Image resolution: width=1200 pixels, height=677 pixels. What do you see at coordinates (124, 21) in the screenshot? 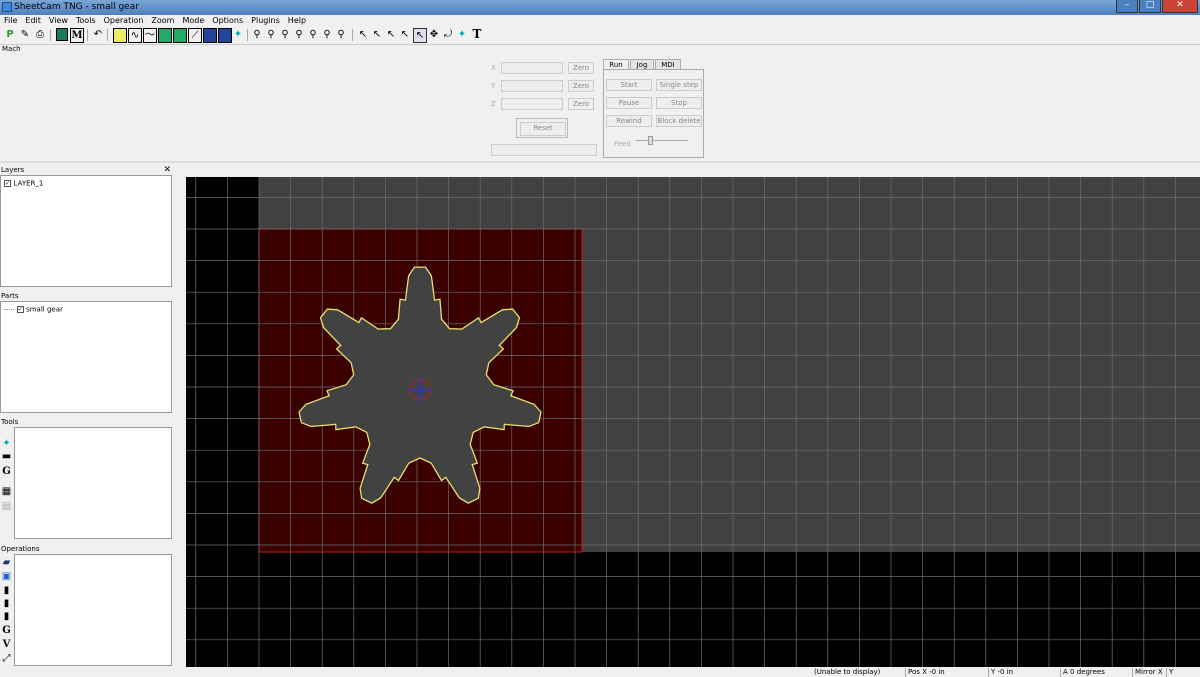
I see `menu-operation: Operation` at bounding box center [124, 21].